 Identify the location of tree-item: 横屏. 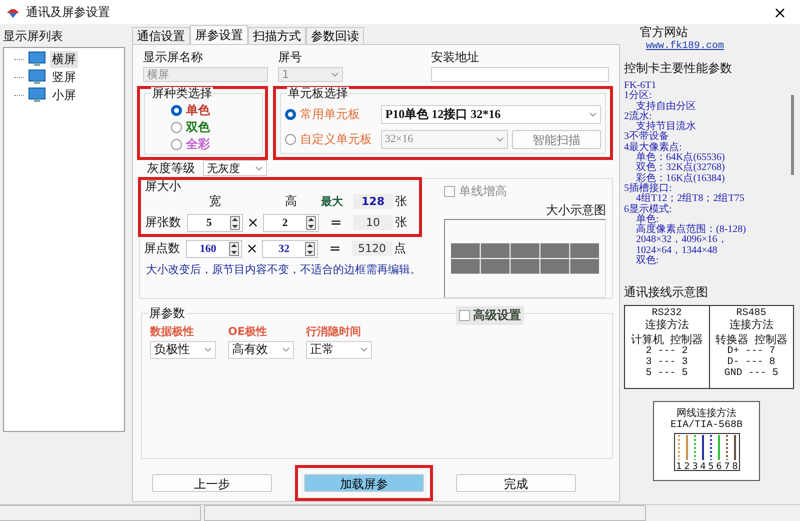
(64, 59).